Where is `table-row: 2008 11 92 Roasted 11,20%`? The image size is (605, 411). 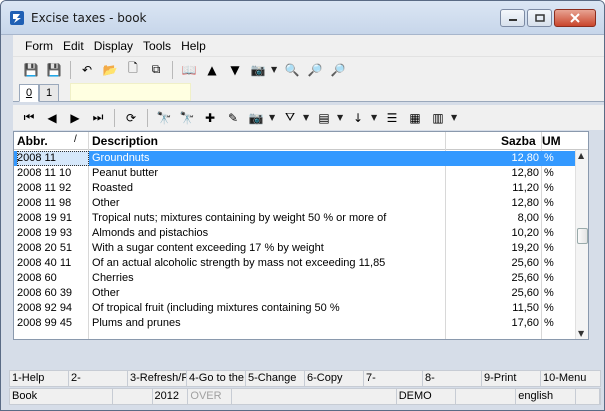 table-row: 2008 11 92 Roasted 11,20% is located at coordinates (295, 188).